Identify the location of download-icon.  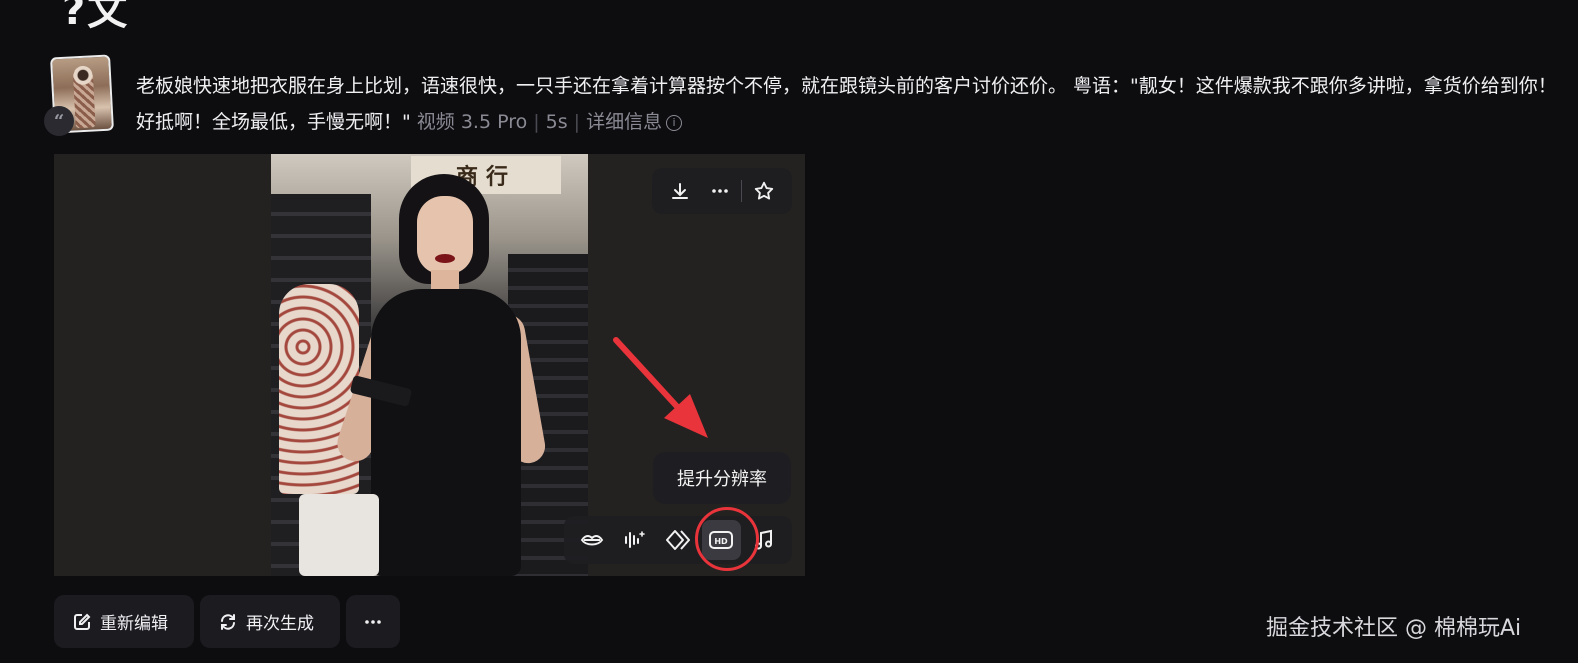
(680, 191).